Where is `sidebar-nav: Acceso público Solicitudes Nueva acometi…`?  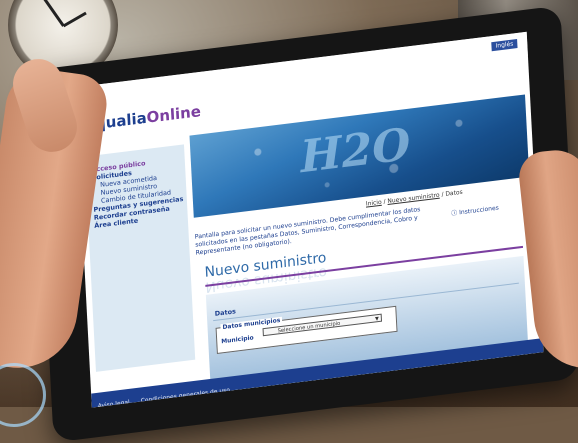
sidebar-nav: Acceso público Solicitudes Nueva acometi… is located at coordinates (140, 258).